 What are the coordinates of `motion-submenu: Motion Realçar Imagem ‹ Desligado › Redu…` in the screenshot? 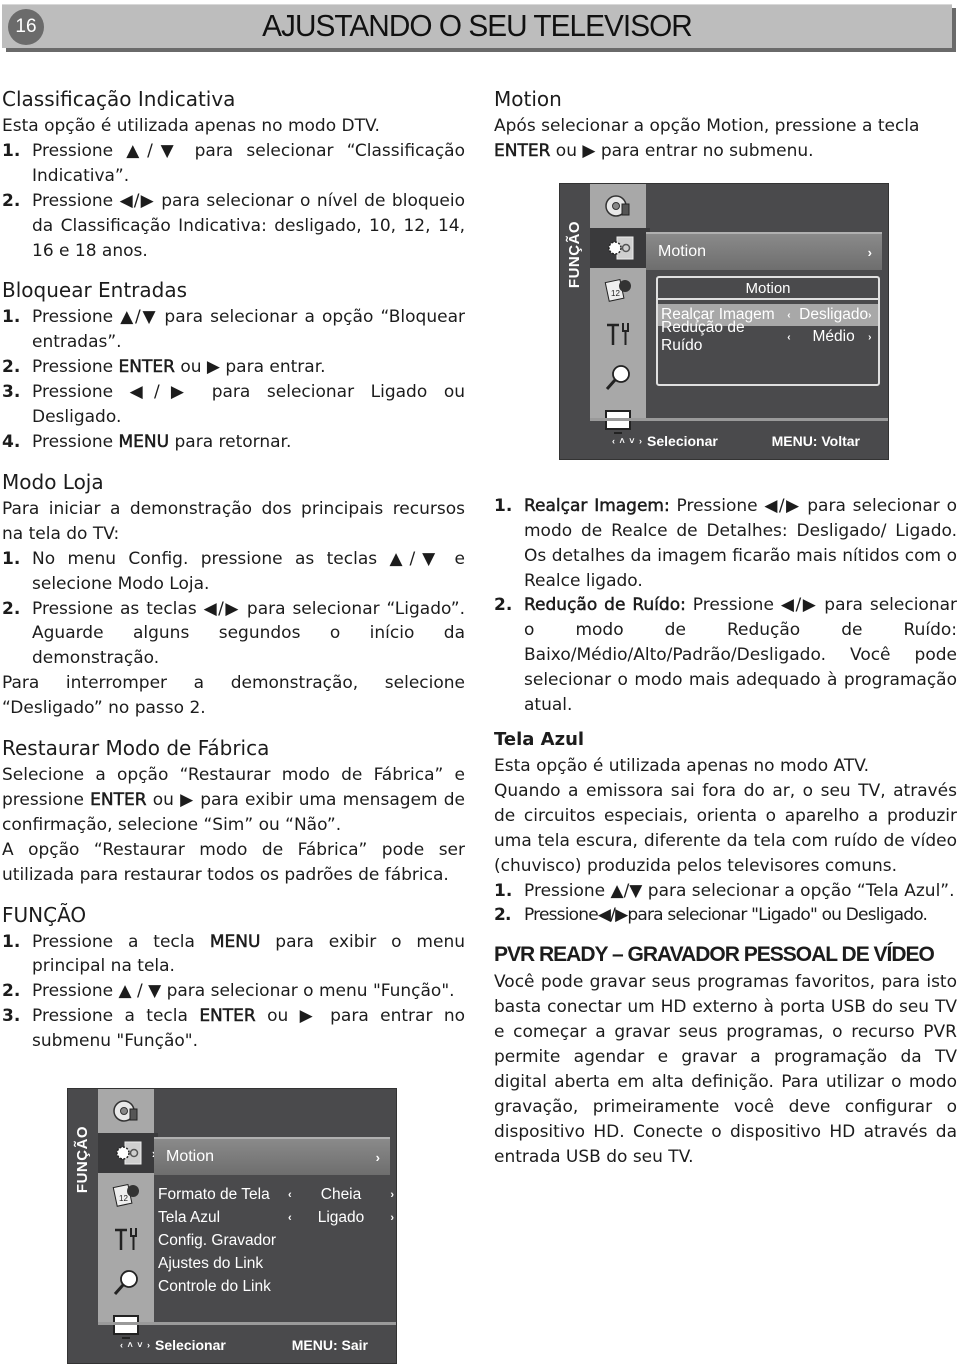 It's located at (768, 331).